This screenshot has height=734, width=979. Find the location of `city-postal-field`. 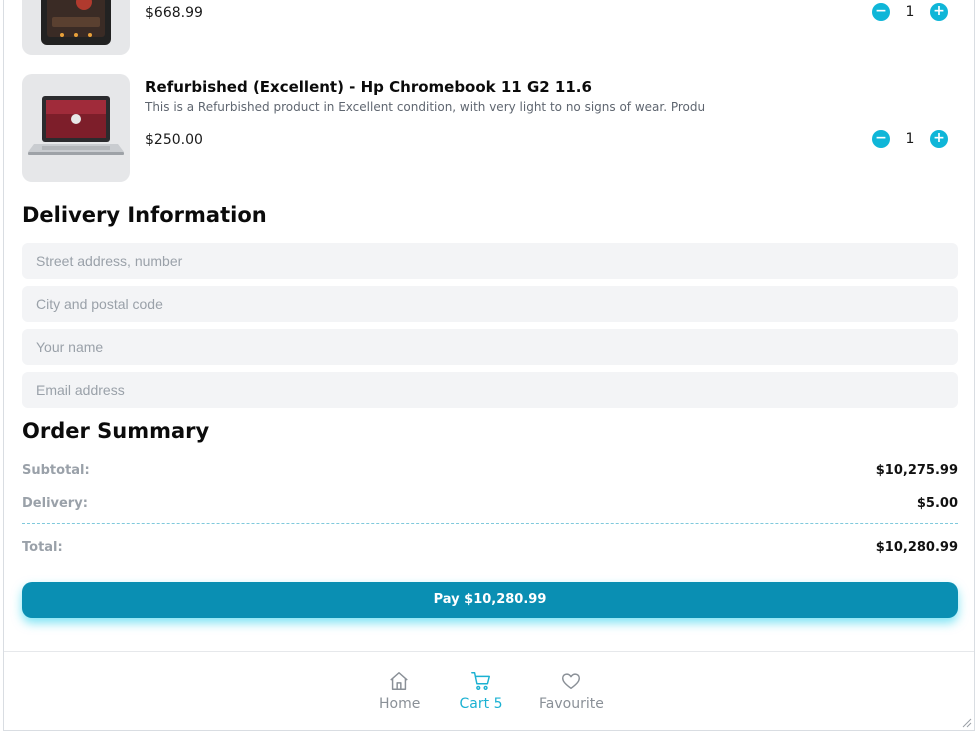

city-postal-field is located at coordinates (490, 304).